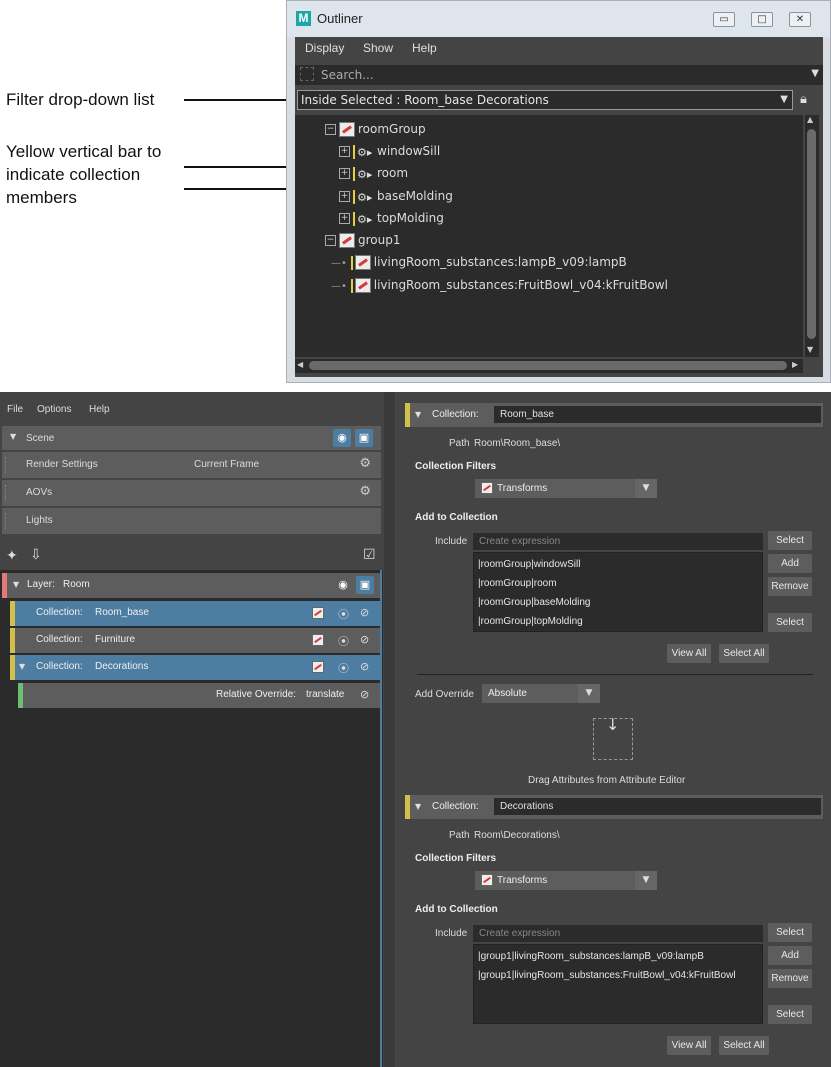  Describe the element at coordinates (517, 583) in the screenshot. I see `member-item: |roomGroup|room` at that location.